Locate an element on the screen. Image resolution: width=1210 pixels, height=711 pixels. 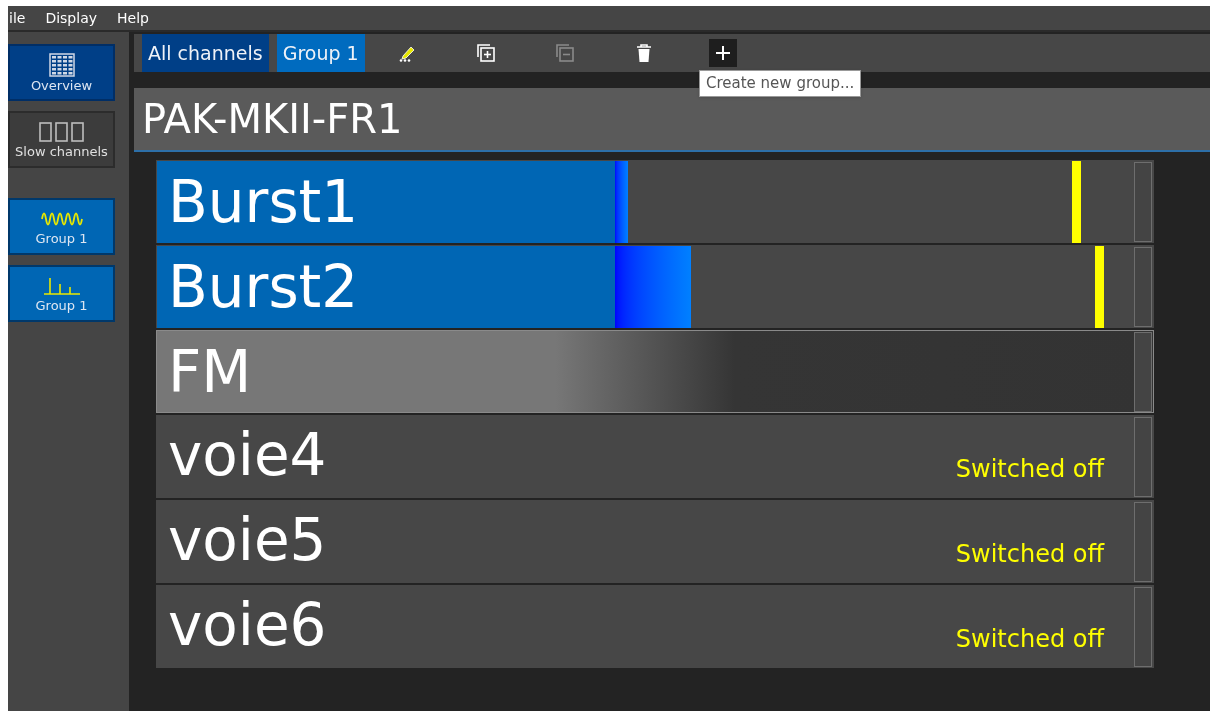
channel-name: FM is located at coordinates (210, 371).